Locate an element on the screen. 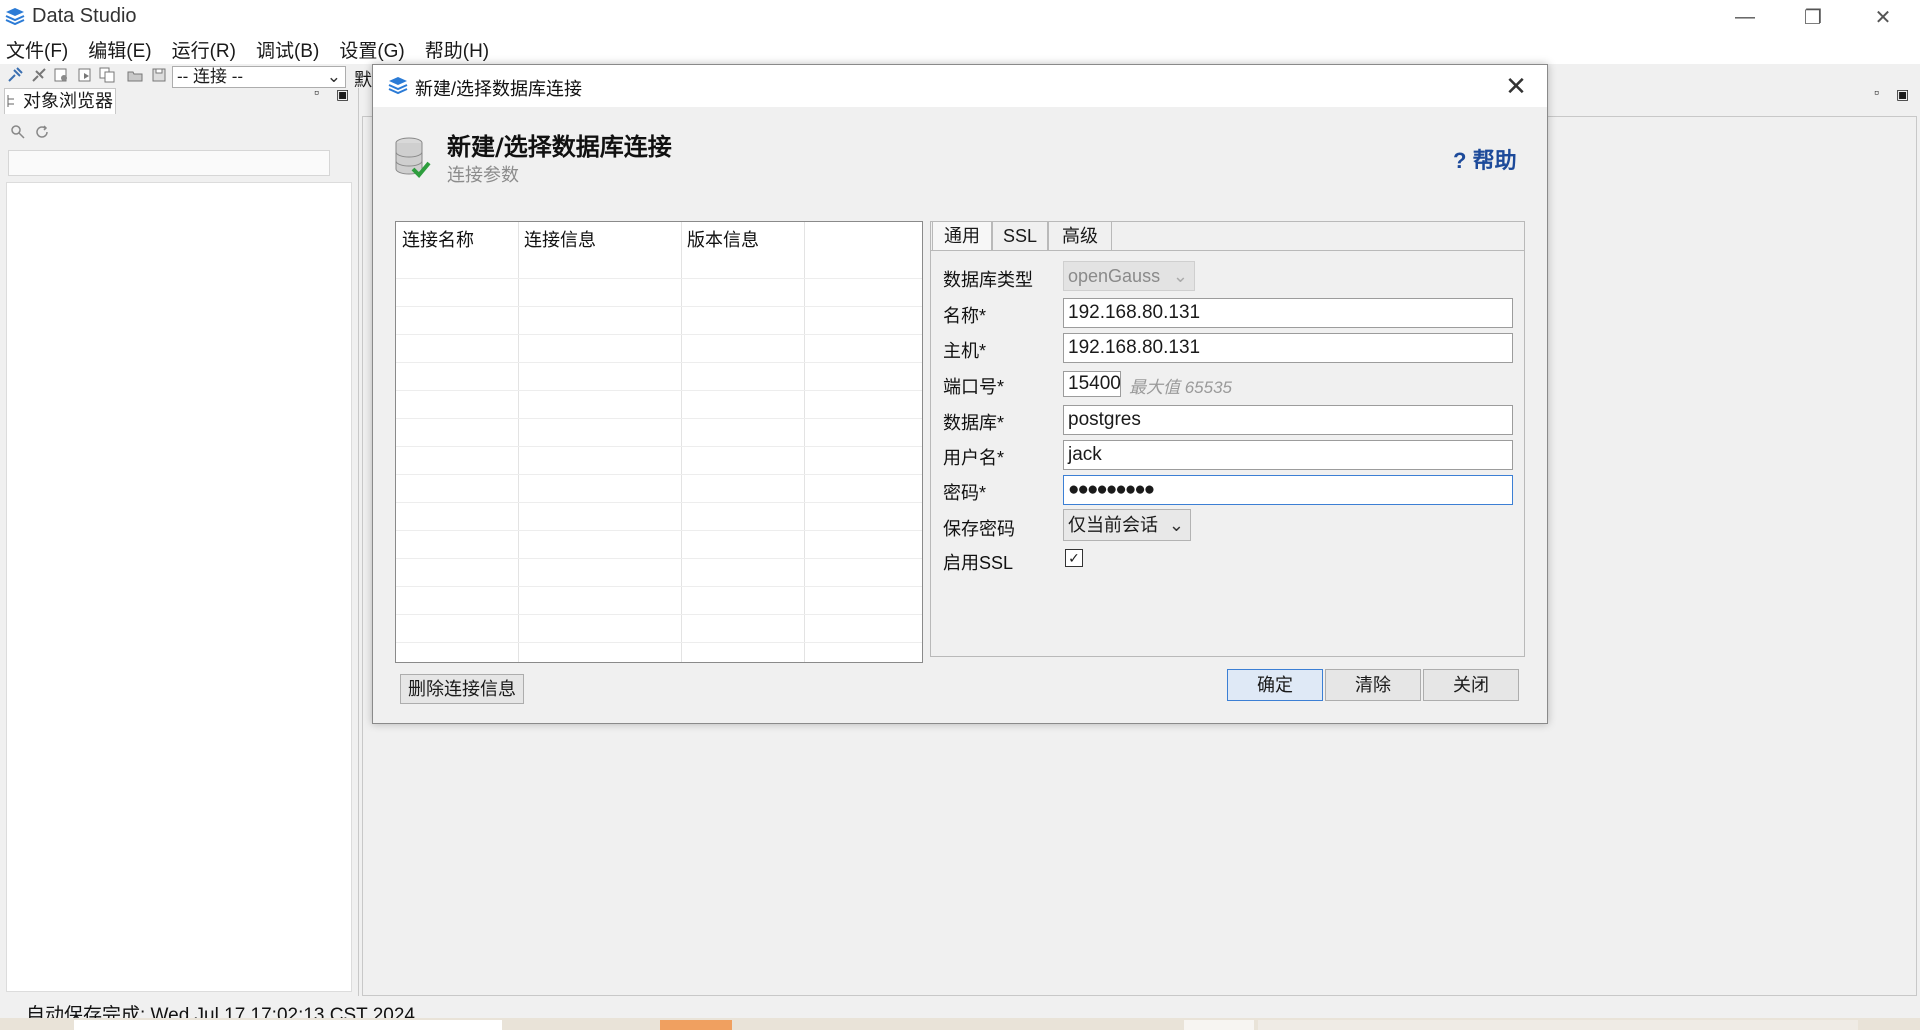 The width and height of the screenshot is (1920, 1030). enable-ssl-label: 启用SSL is located at coordinates (978, 563).